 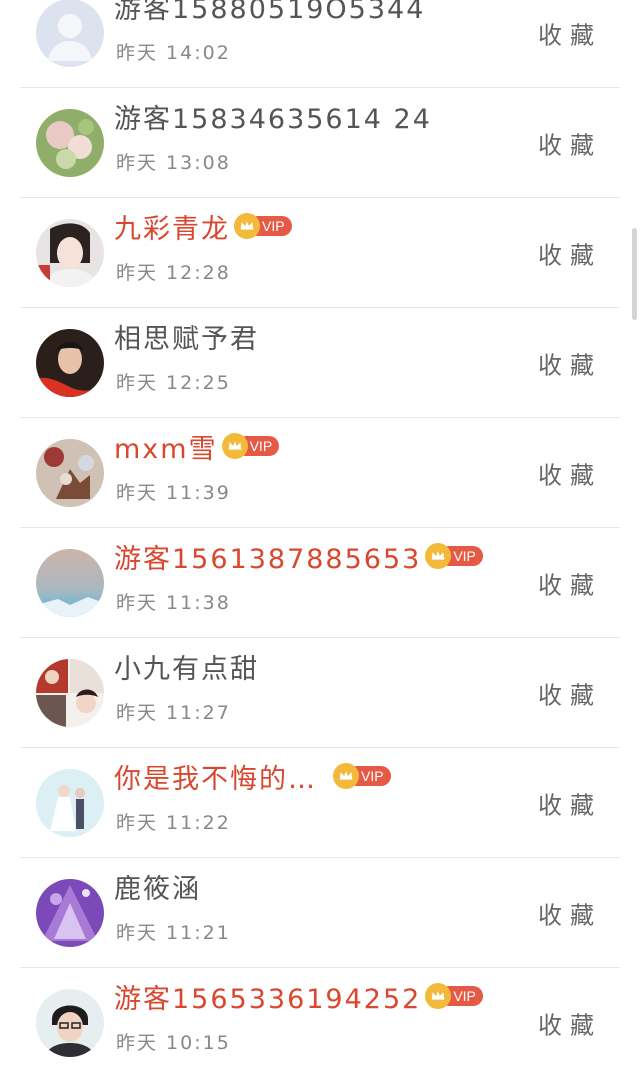 I want to click on list-item: mxm雪 VIP 昨天 11:39 收藏, so click(x=320, y=473).